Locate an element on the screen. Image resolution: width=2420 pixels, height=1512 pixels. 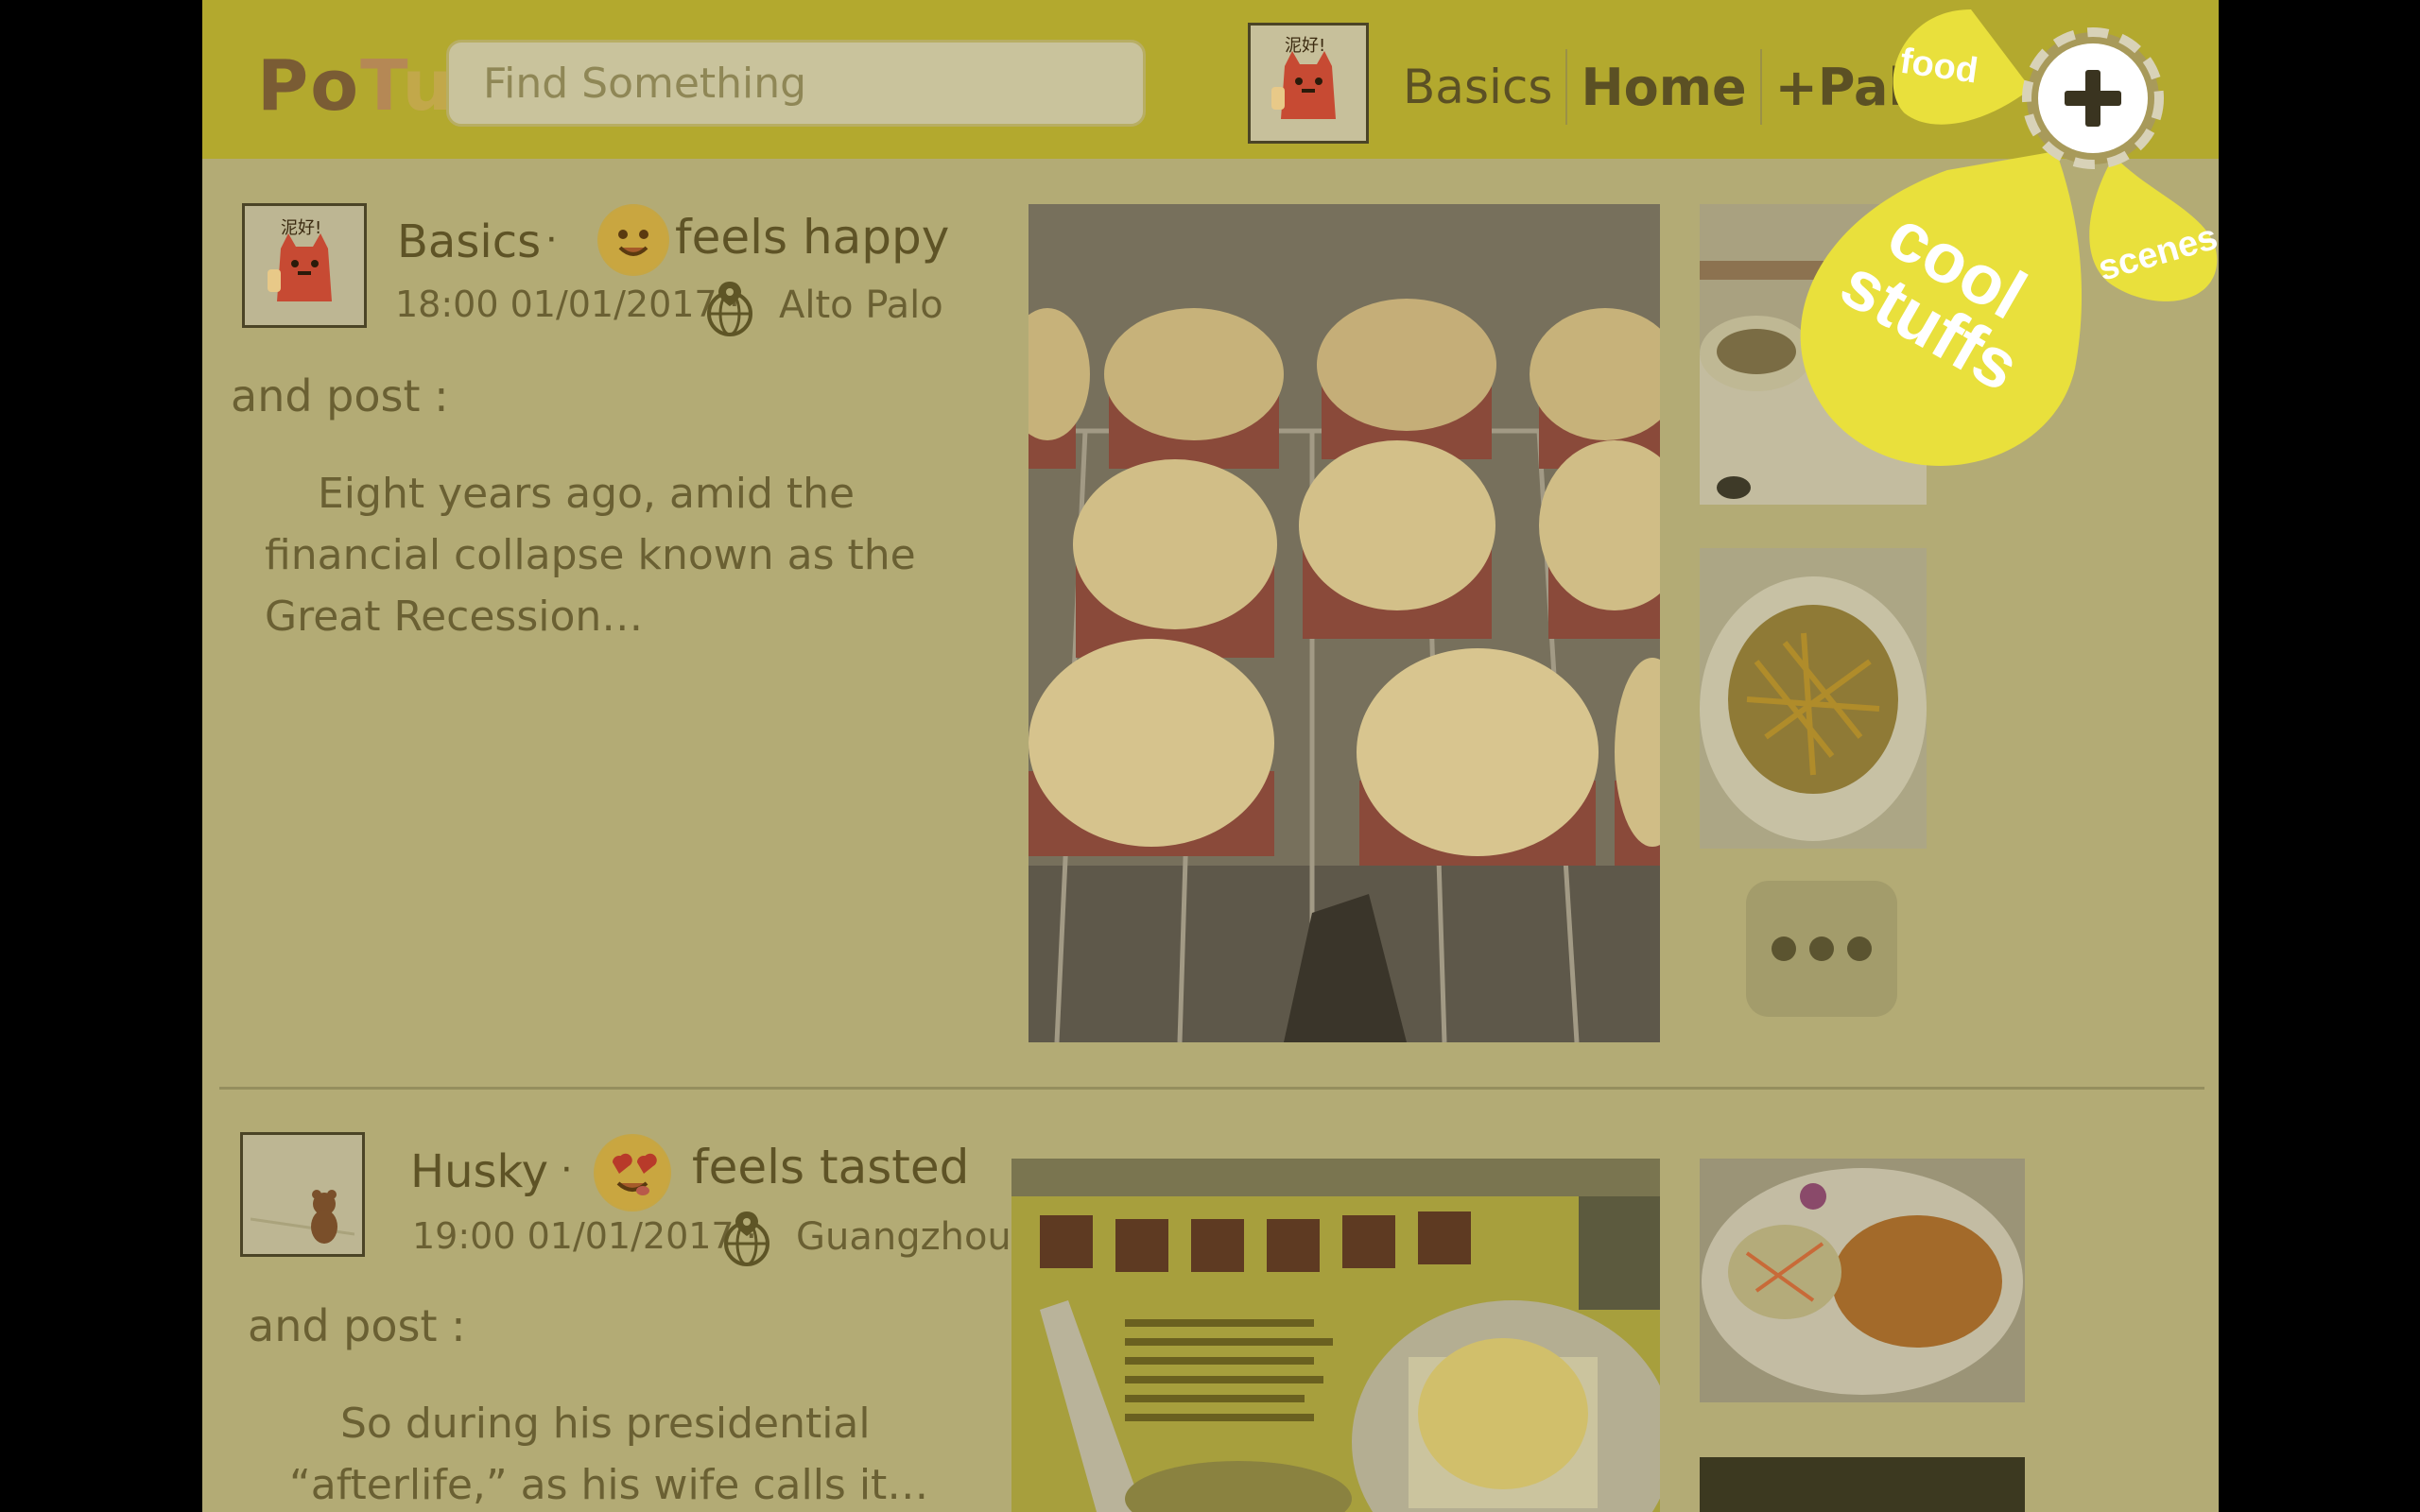
cupcakes-photo is located at coordinates (1344, 623).